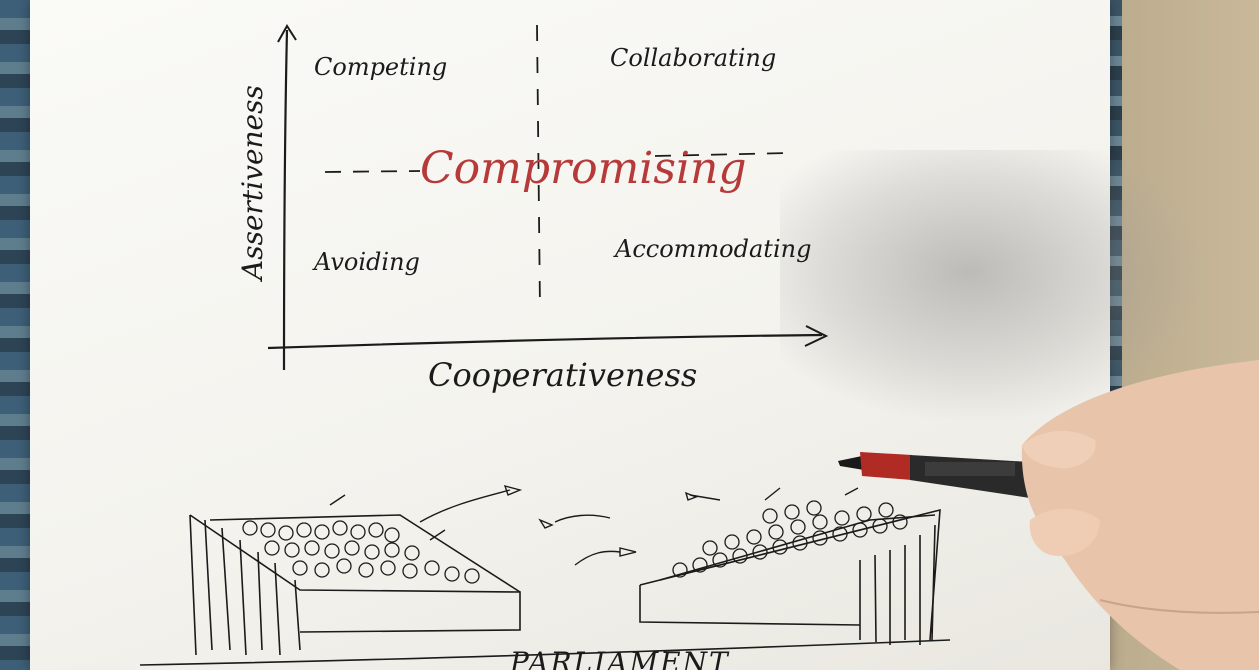 The image size is (1259, 670). What do you see at coordinates (380, 67) in the screenshot?
I see `quadrant-label-competing: Competing` at bounding box center [380, 67].